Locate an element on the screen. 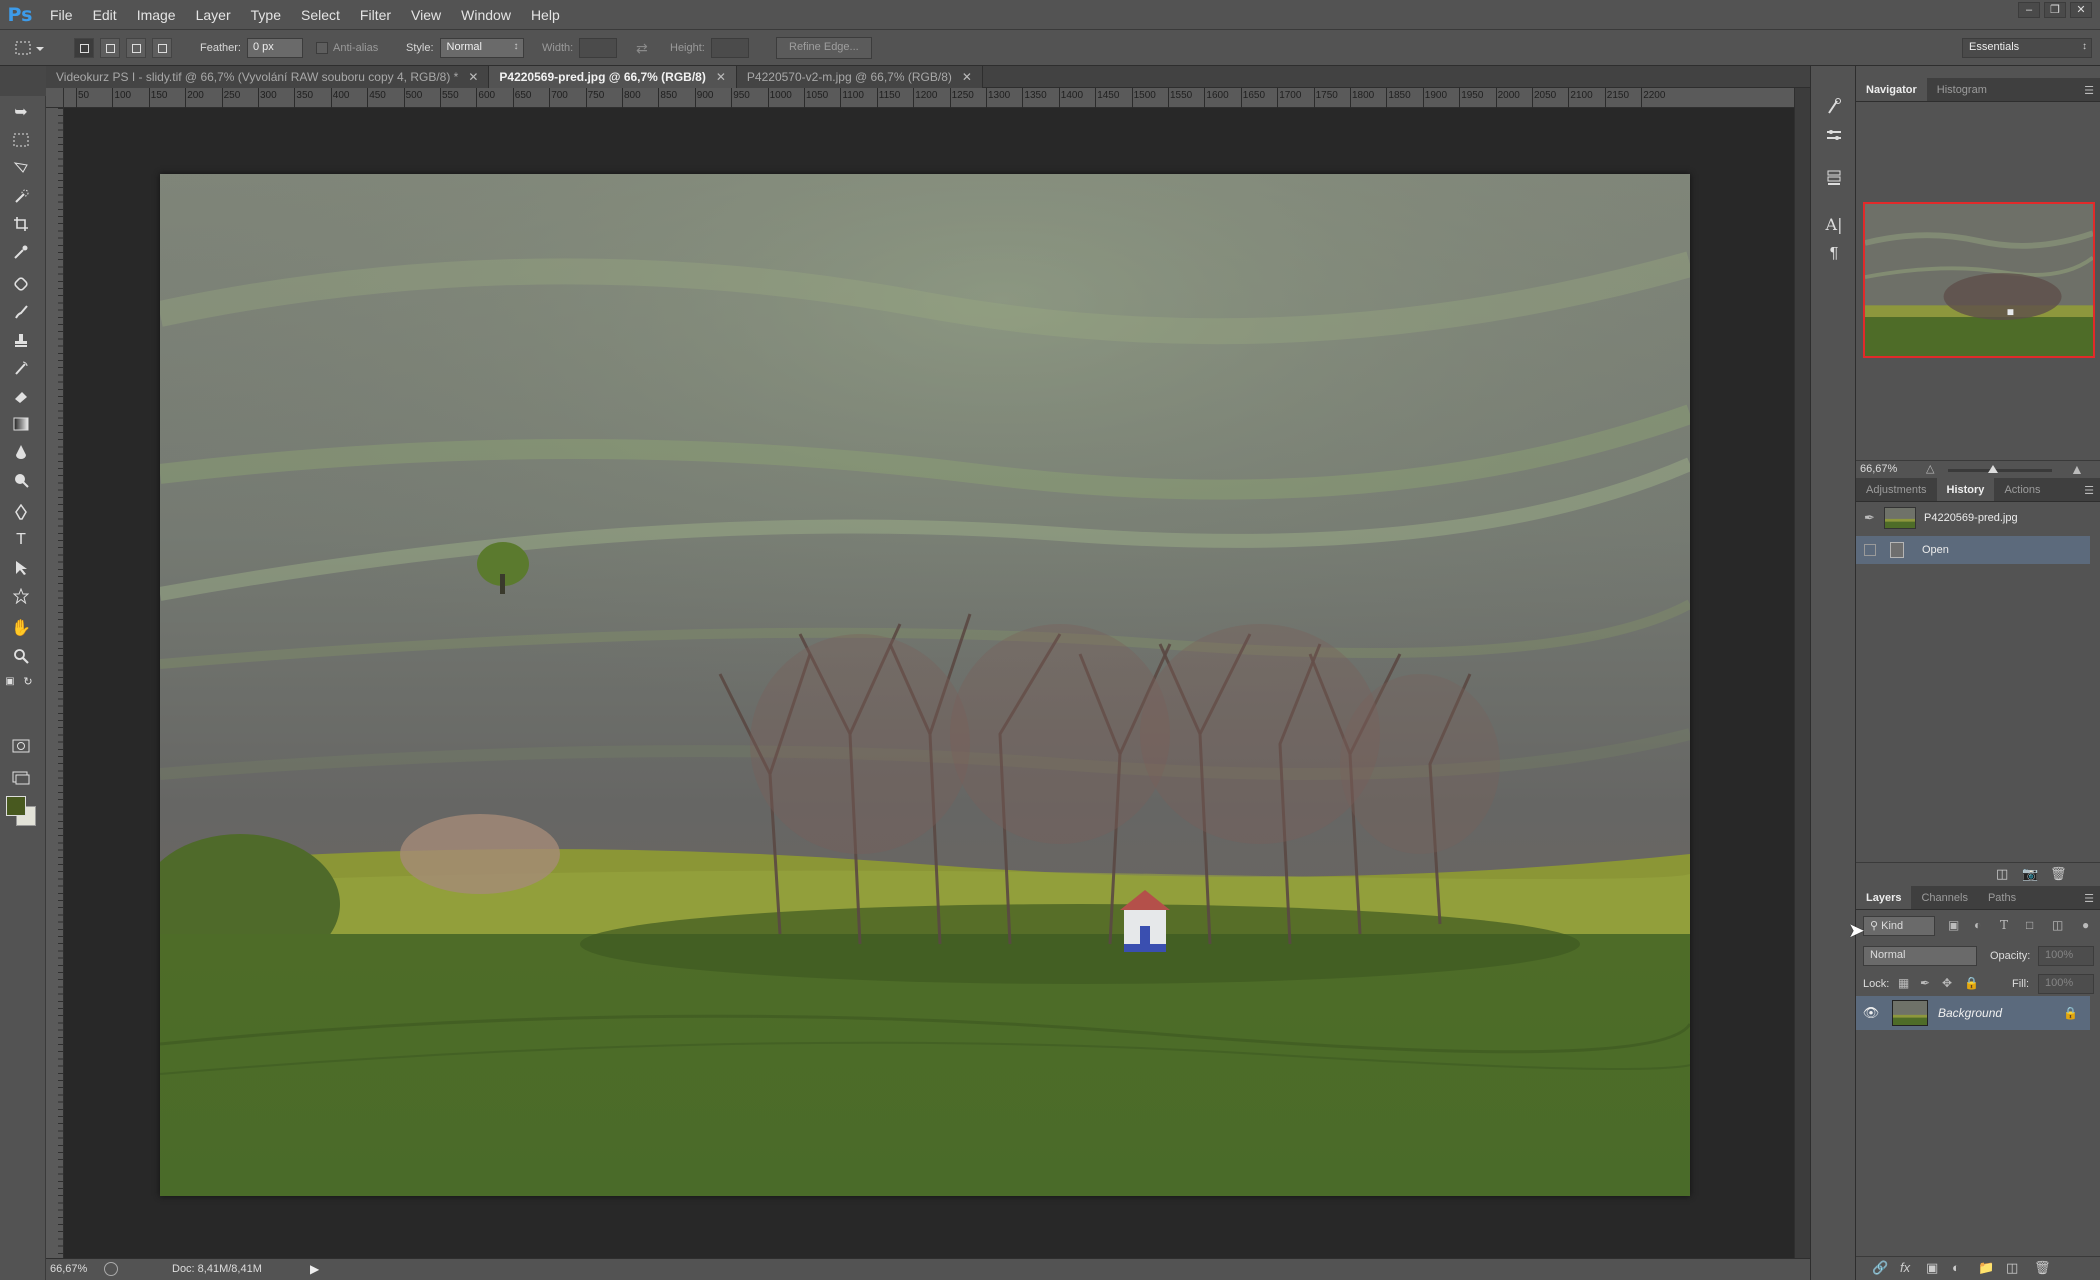  smart-object-filter-icon: ◫ is located at coordinates (2057, 925).